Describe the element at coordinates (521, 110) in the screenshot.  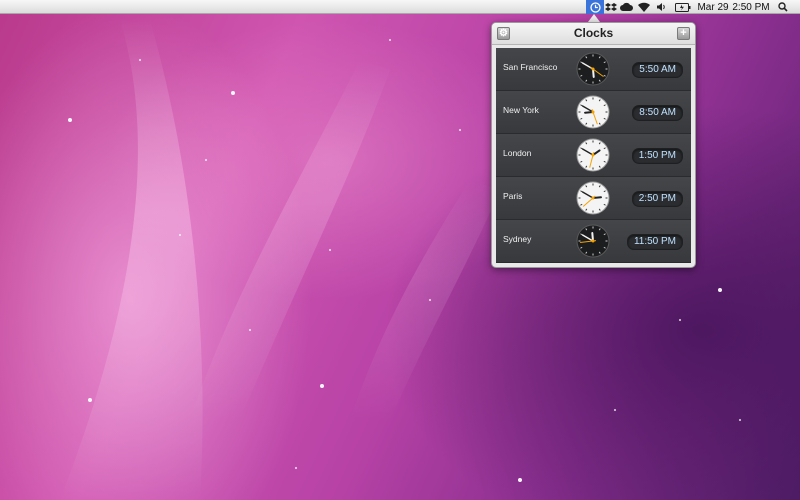
I see `city-label: New York` at that location.